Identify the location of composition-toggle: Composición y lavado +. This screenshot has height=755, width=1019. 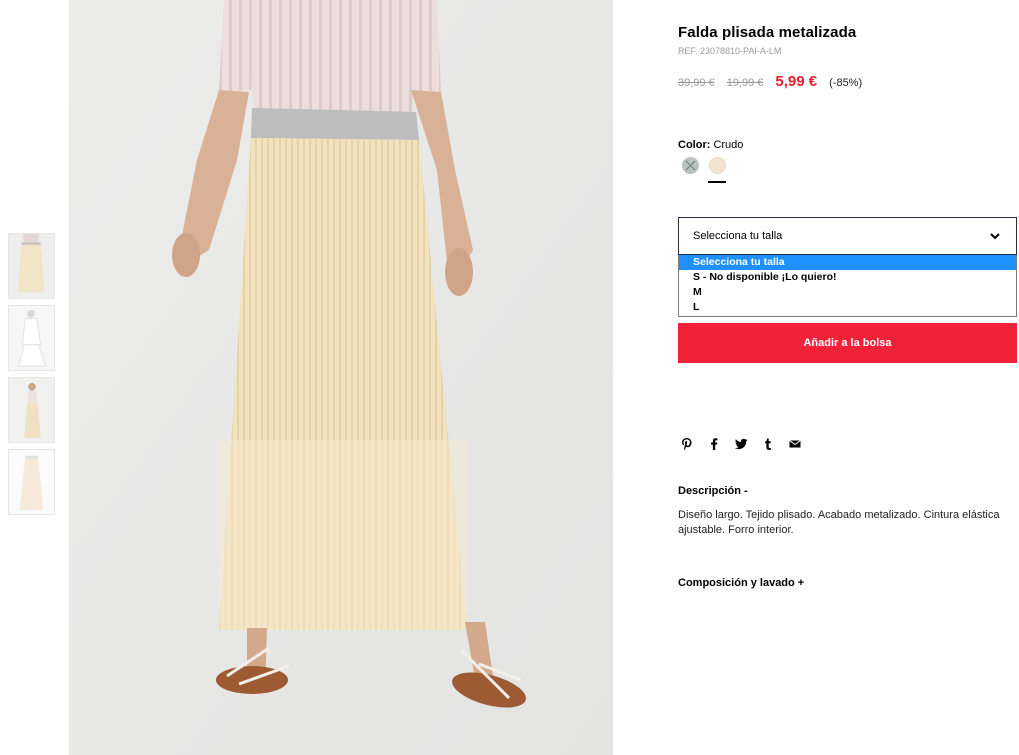
(741, 583).